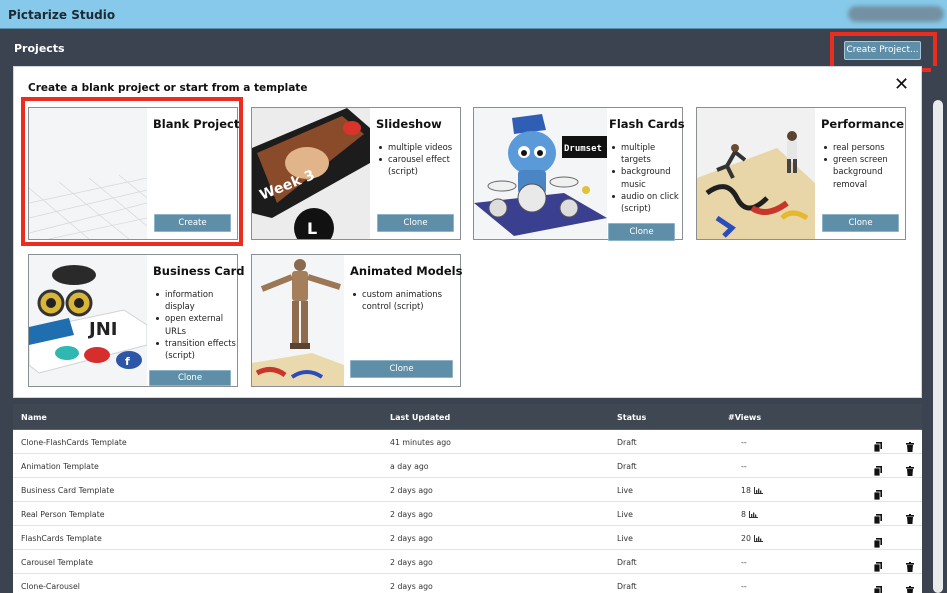 Image resolution: width=947 pixels, height=593 pixels. Describe the element at coordinates (647, 124) in the screenshot. I see `card-title: Flash Cards` at that location.